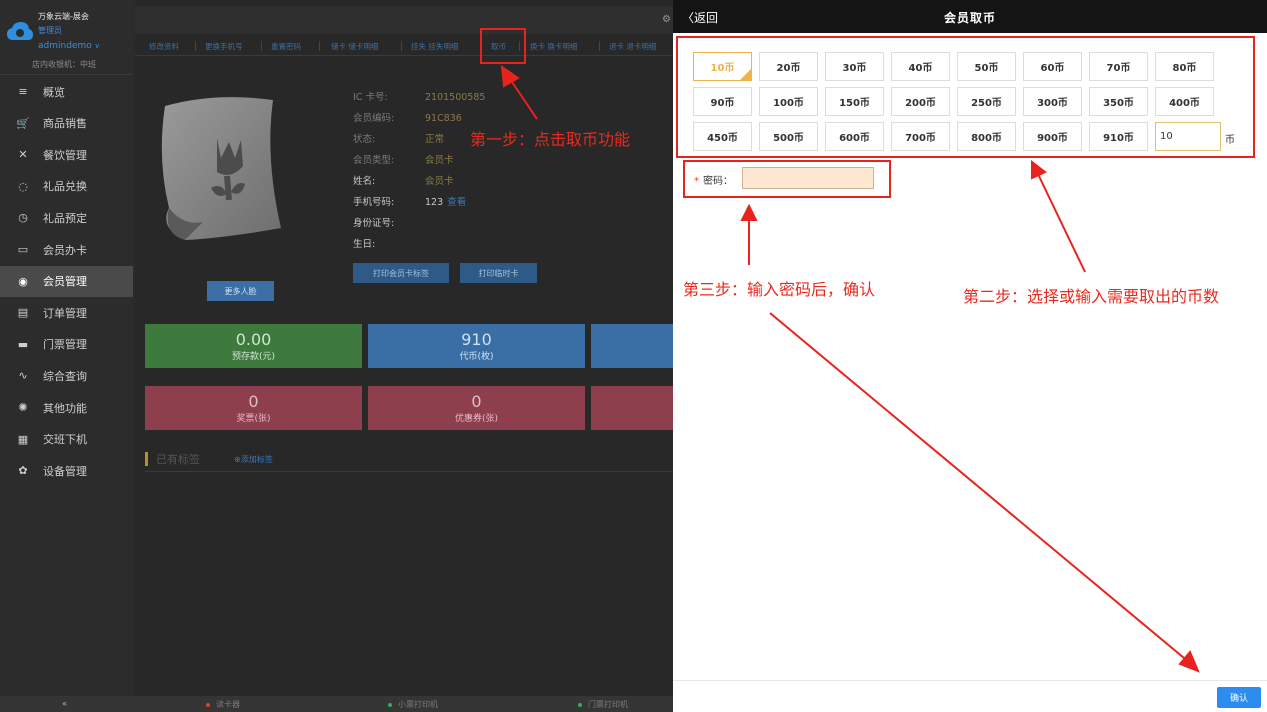 The image size is (1267, 712). I want to click on sidebar-item: ◌ 礼品兑换, so click(66, 186).